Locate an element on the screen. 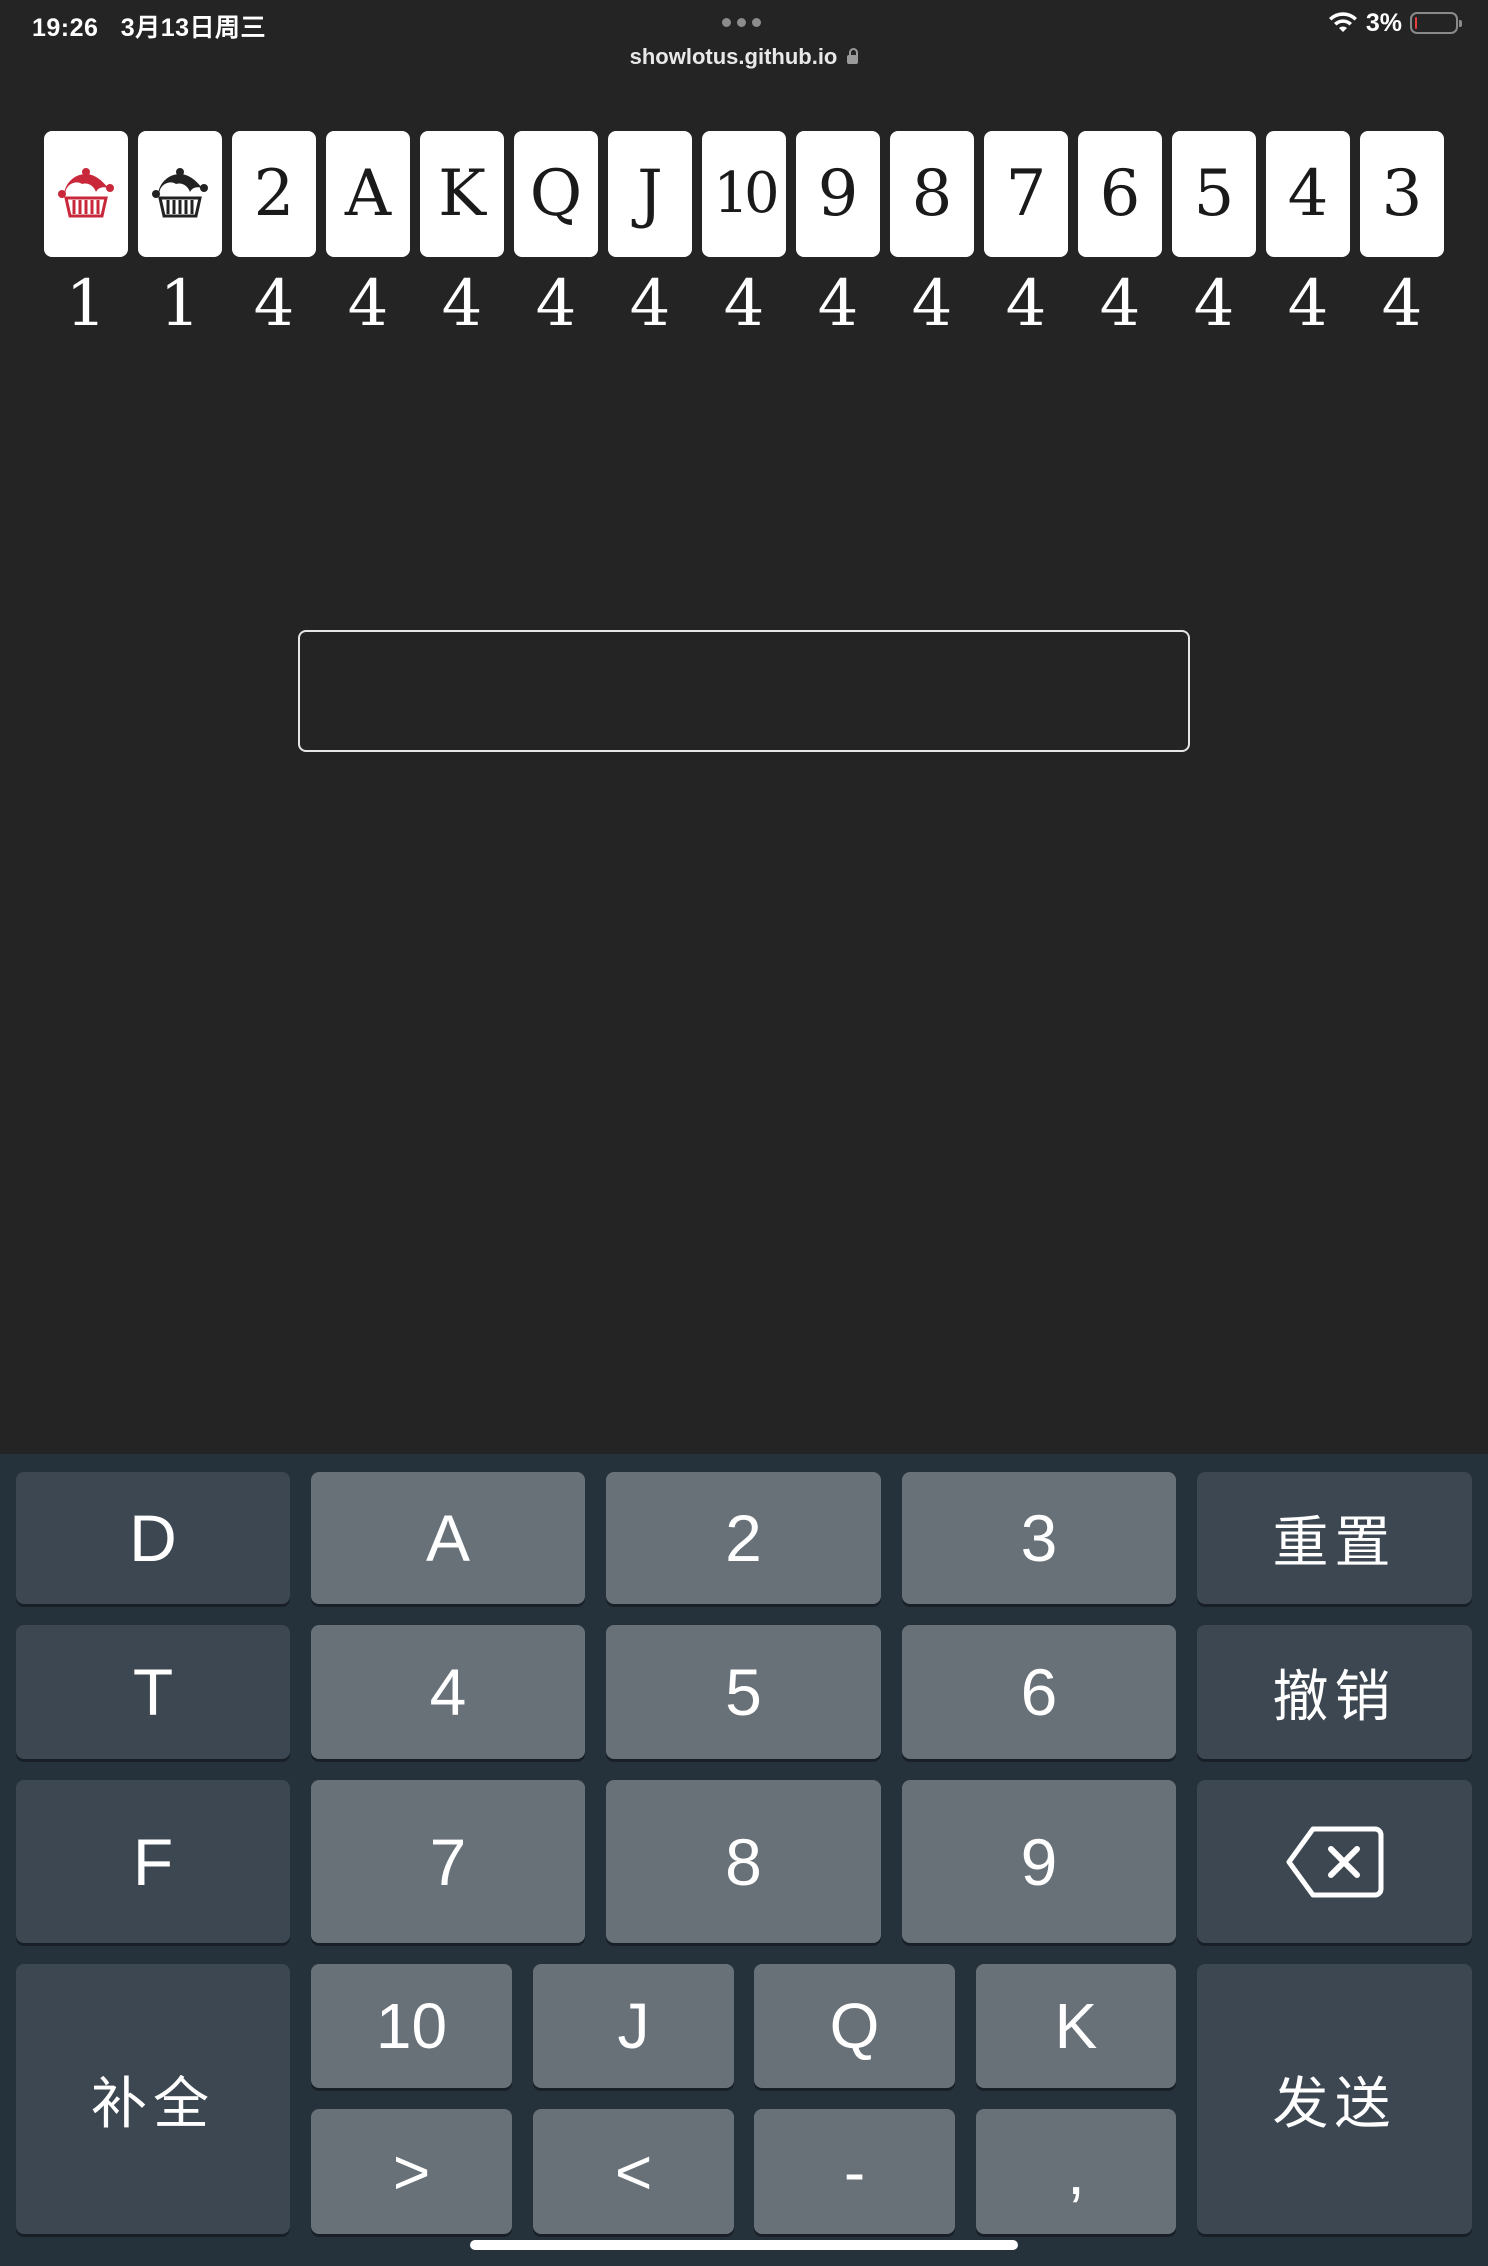  key-3: 3 is located at coordinates (1039, 1538).